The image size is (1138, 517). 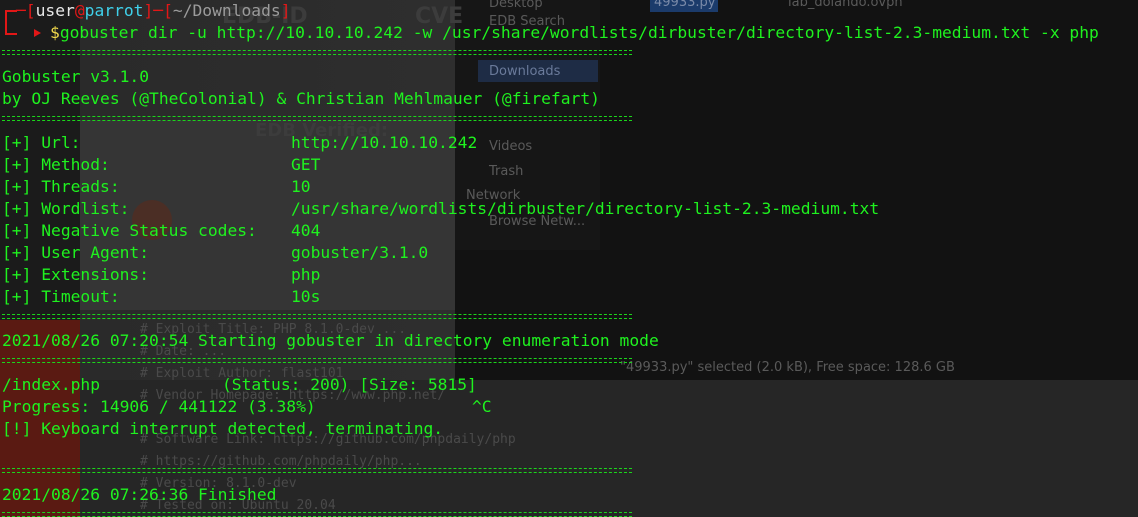 I want to click on interrupt-key: ^C, so click(x=482, y=406).